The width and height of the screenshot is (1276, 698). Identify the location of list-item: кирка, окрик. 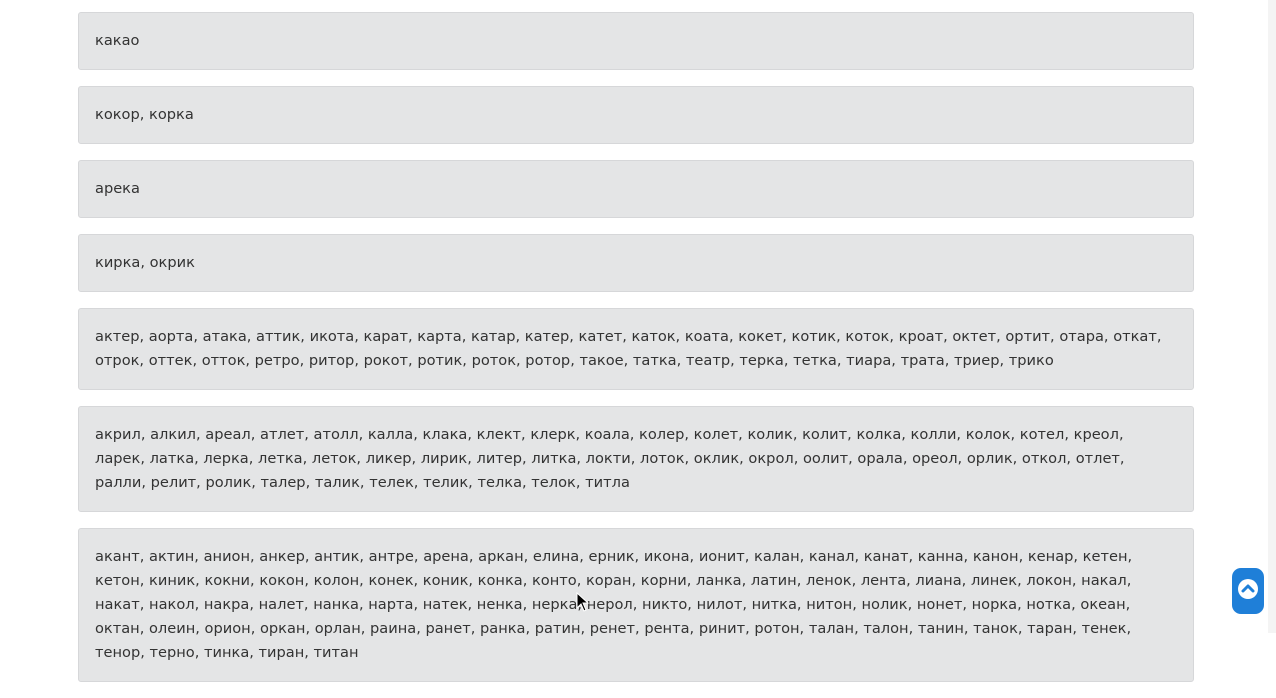
(636, 263).